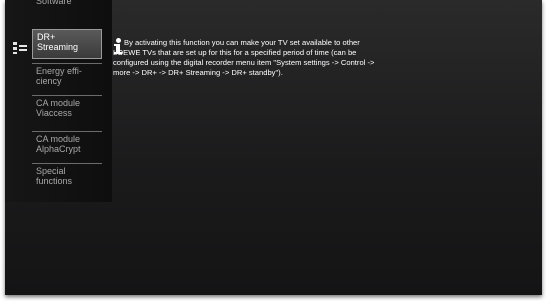 The width and height of the screenshot is (547, 302). What do you see at coordinates (67, 179) in the screenshot?
I see `menu-item-special-functions: Special functions` at bounding box center [67, 179].